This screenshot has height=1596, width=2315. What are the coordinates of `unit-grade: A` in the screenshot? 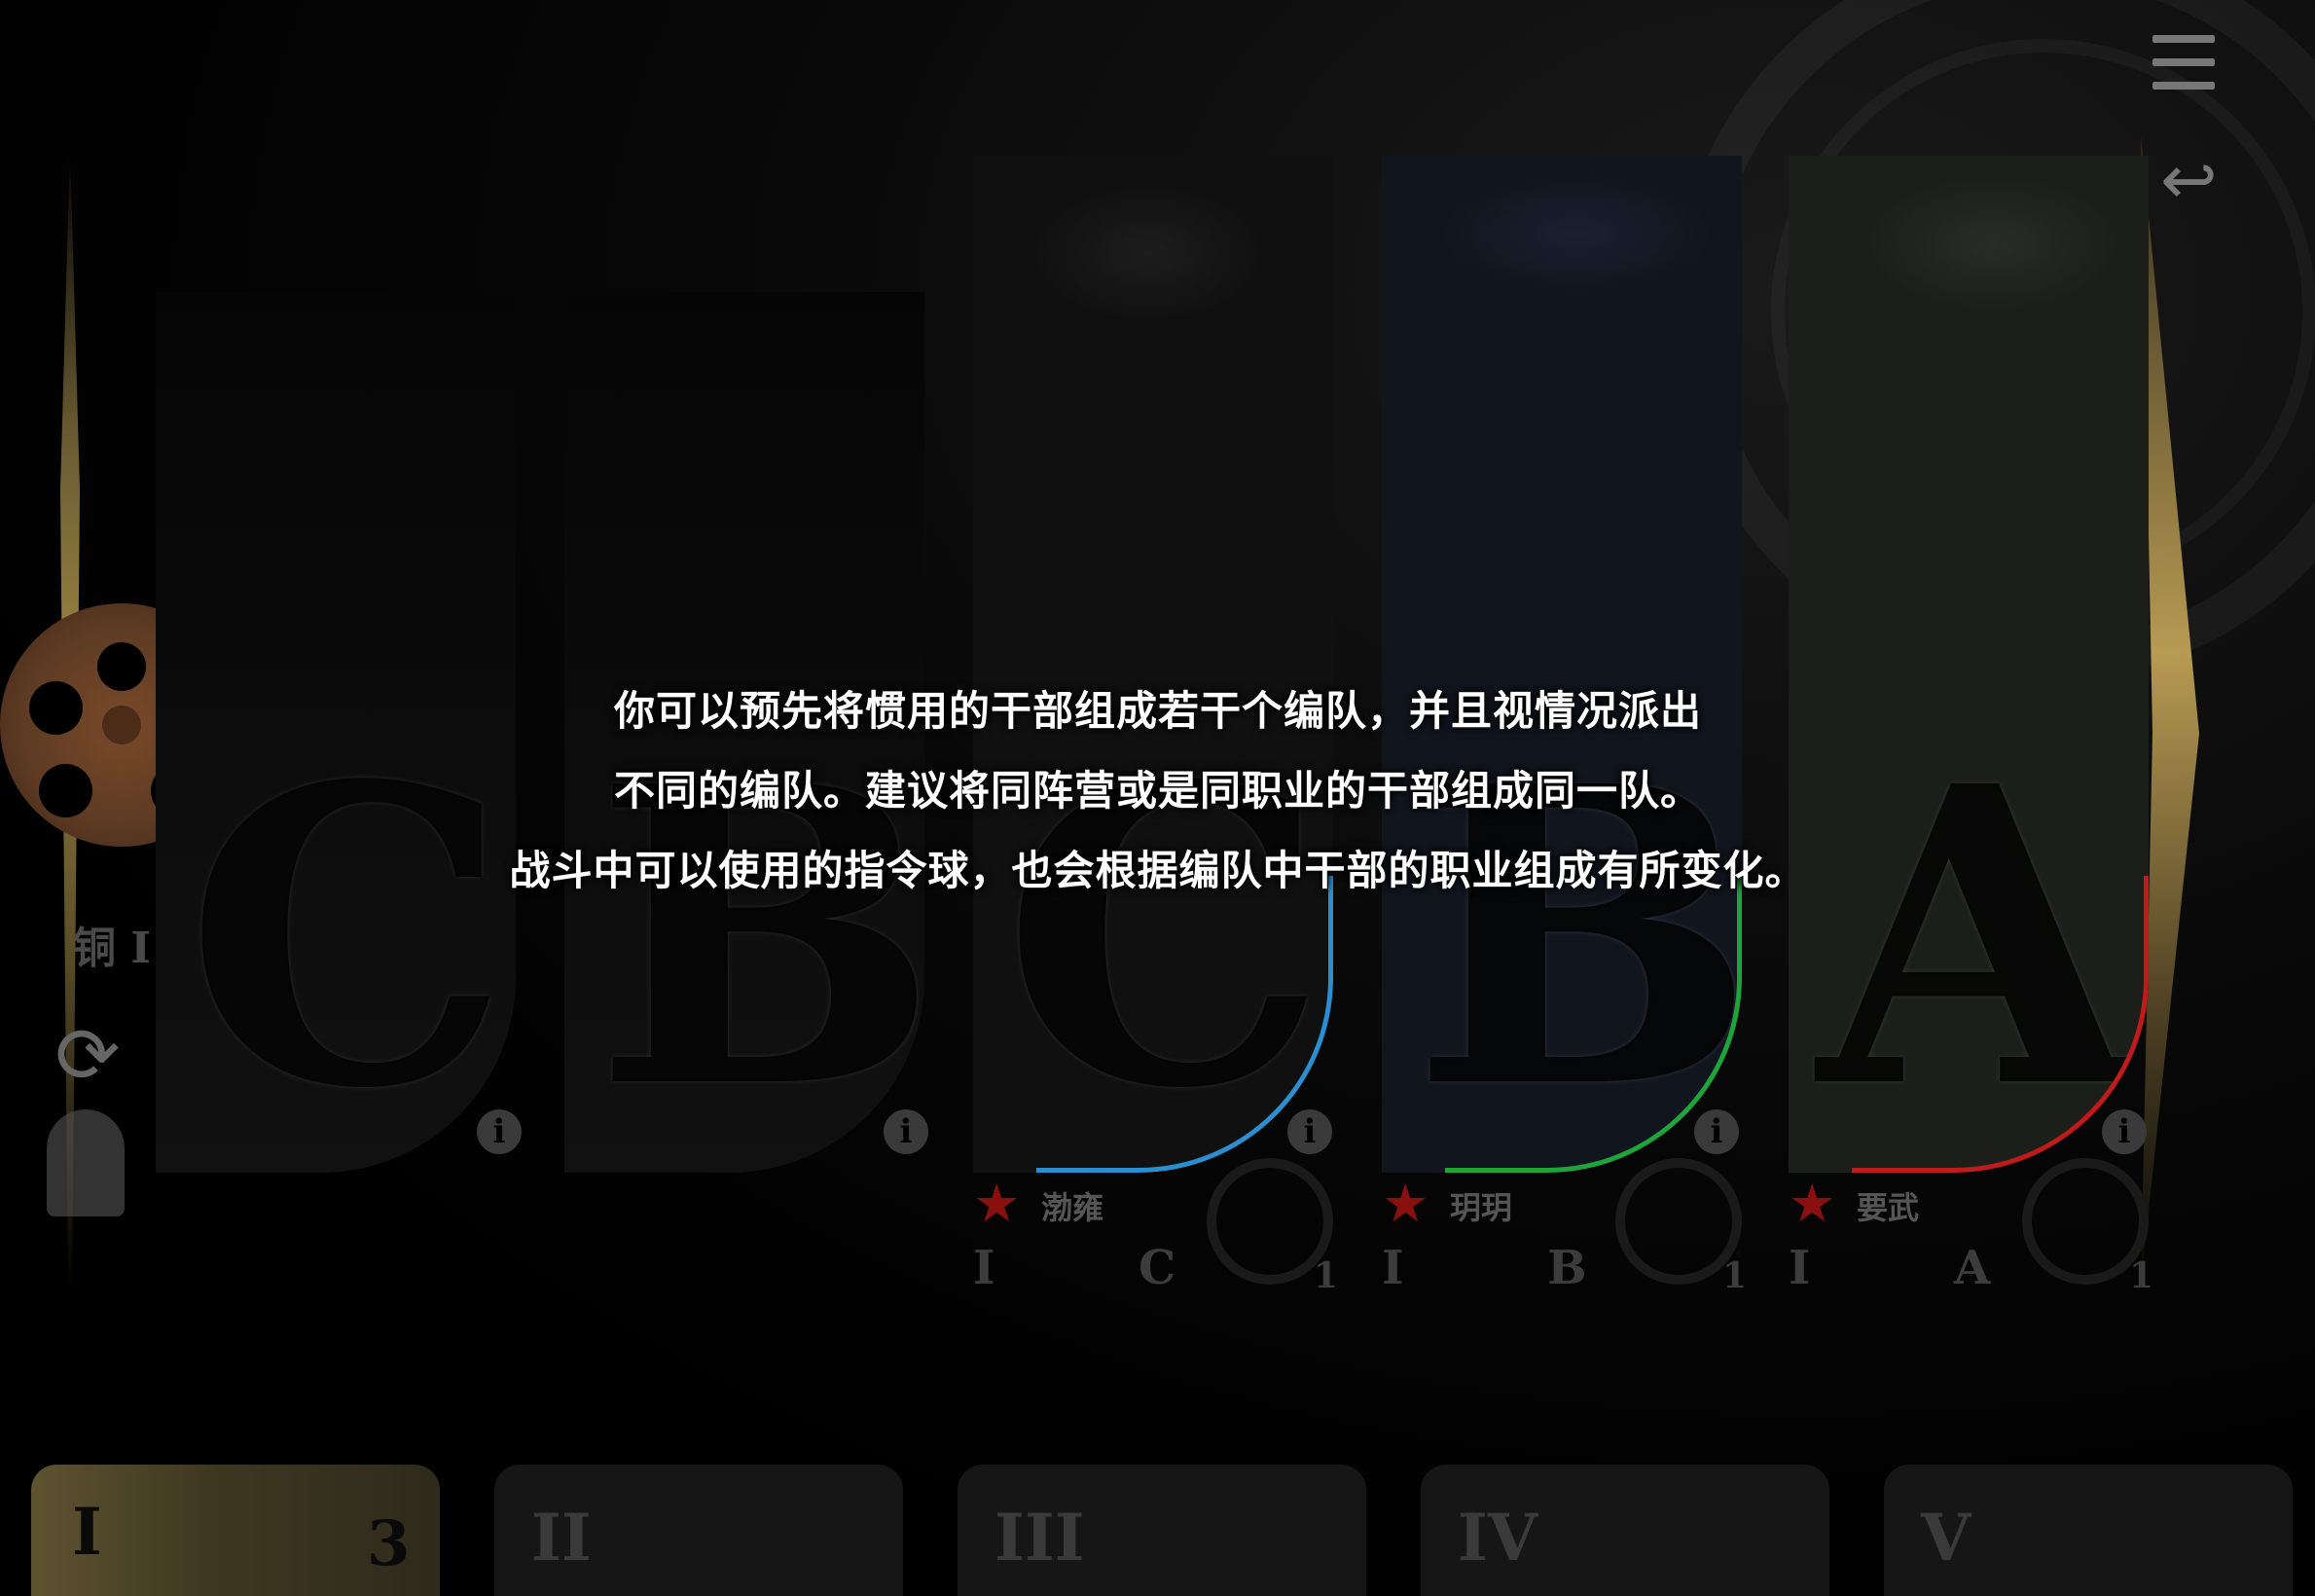 It's located at (1972, 1268).